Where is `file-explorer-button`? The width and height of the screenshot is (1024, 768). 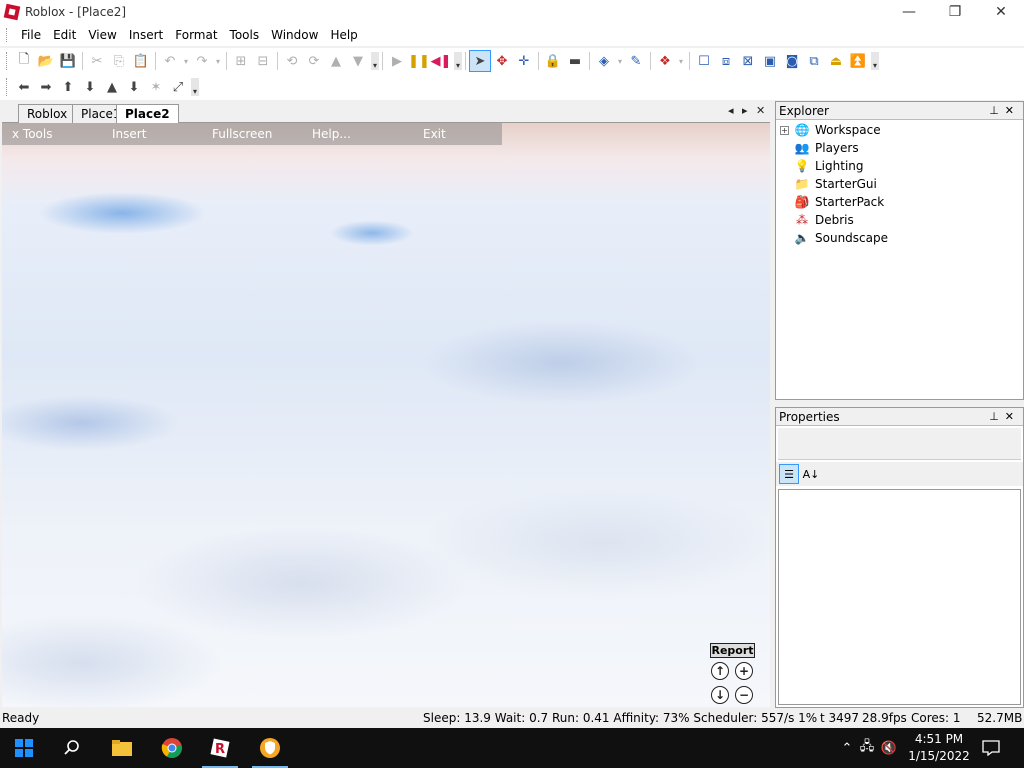
file-explorer-button is located at coordinates (122, 748).